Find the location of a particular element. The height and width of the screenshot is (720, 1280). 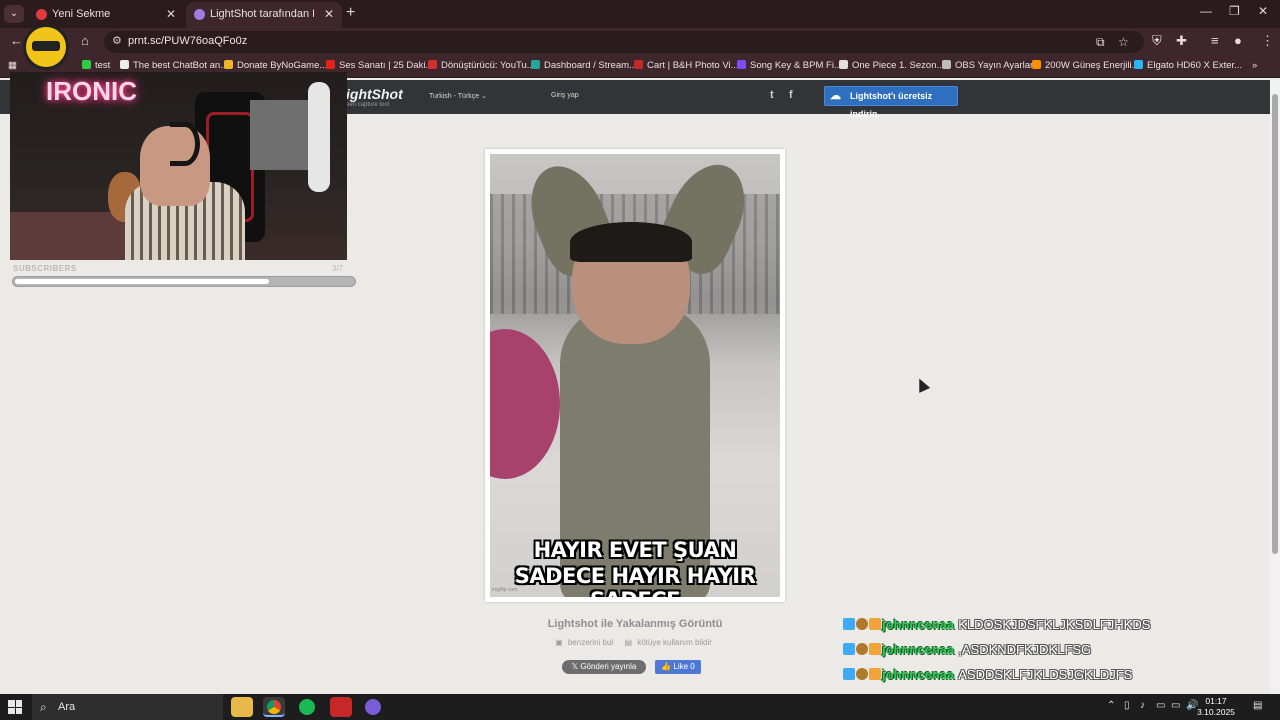

notifications-icon: ▤ is located at coordinates (1257, 705).